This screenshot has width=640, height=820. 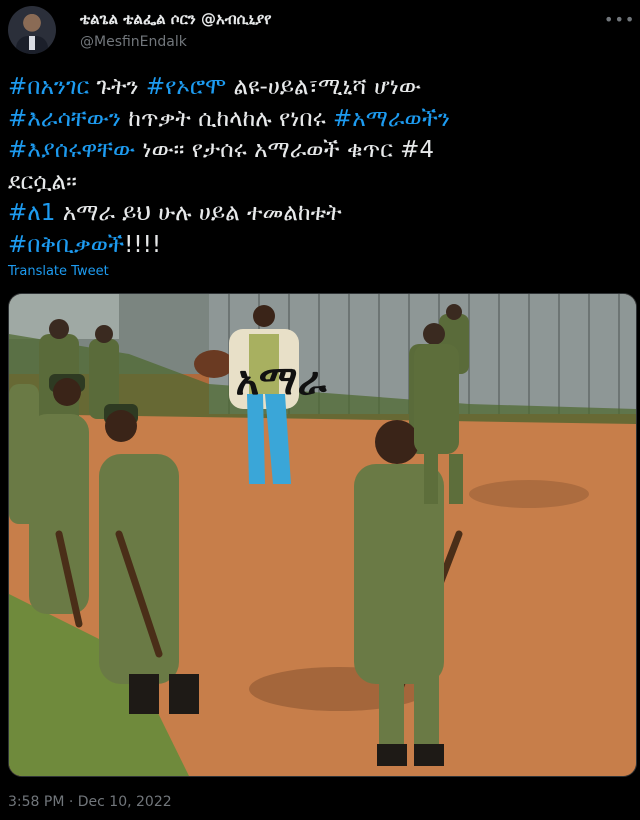 I want to click on tweet-text-line: #በቅቢቃወች!!!!, so click(x=318, y=246).